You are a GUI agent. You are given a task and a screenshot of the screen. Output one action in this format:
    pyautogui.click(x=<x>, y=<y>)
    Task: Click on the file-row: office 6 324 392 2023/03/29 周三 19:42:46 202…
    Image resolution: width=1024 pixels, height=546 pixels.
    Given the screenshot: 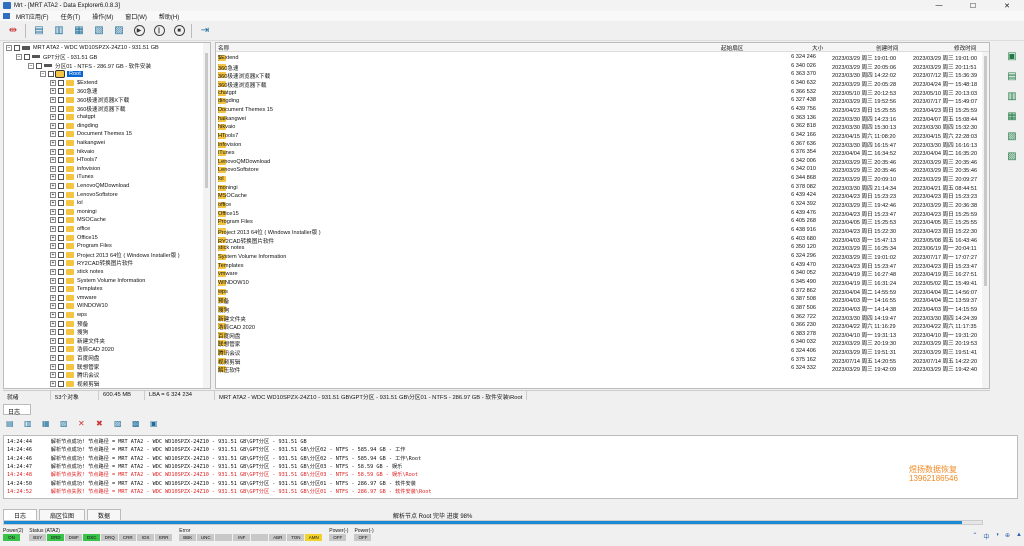 What is the action you would take?
    pyautogui.click(x=602, y=204)
    